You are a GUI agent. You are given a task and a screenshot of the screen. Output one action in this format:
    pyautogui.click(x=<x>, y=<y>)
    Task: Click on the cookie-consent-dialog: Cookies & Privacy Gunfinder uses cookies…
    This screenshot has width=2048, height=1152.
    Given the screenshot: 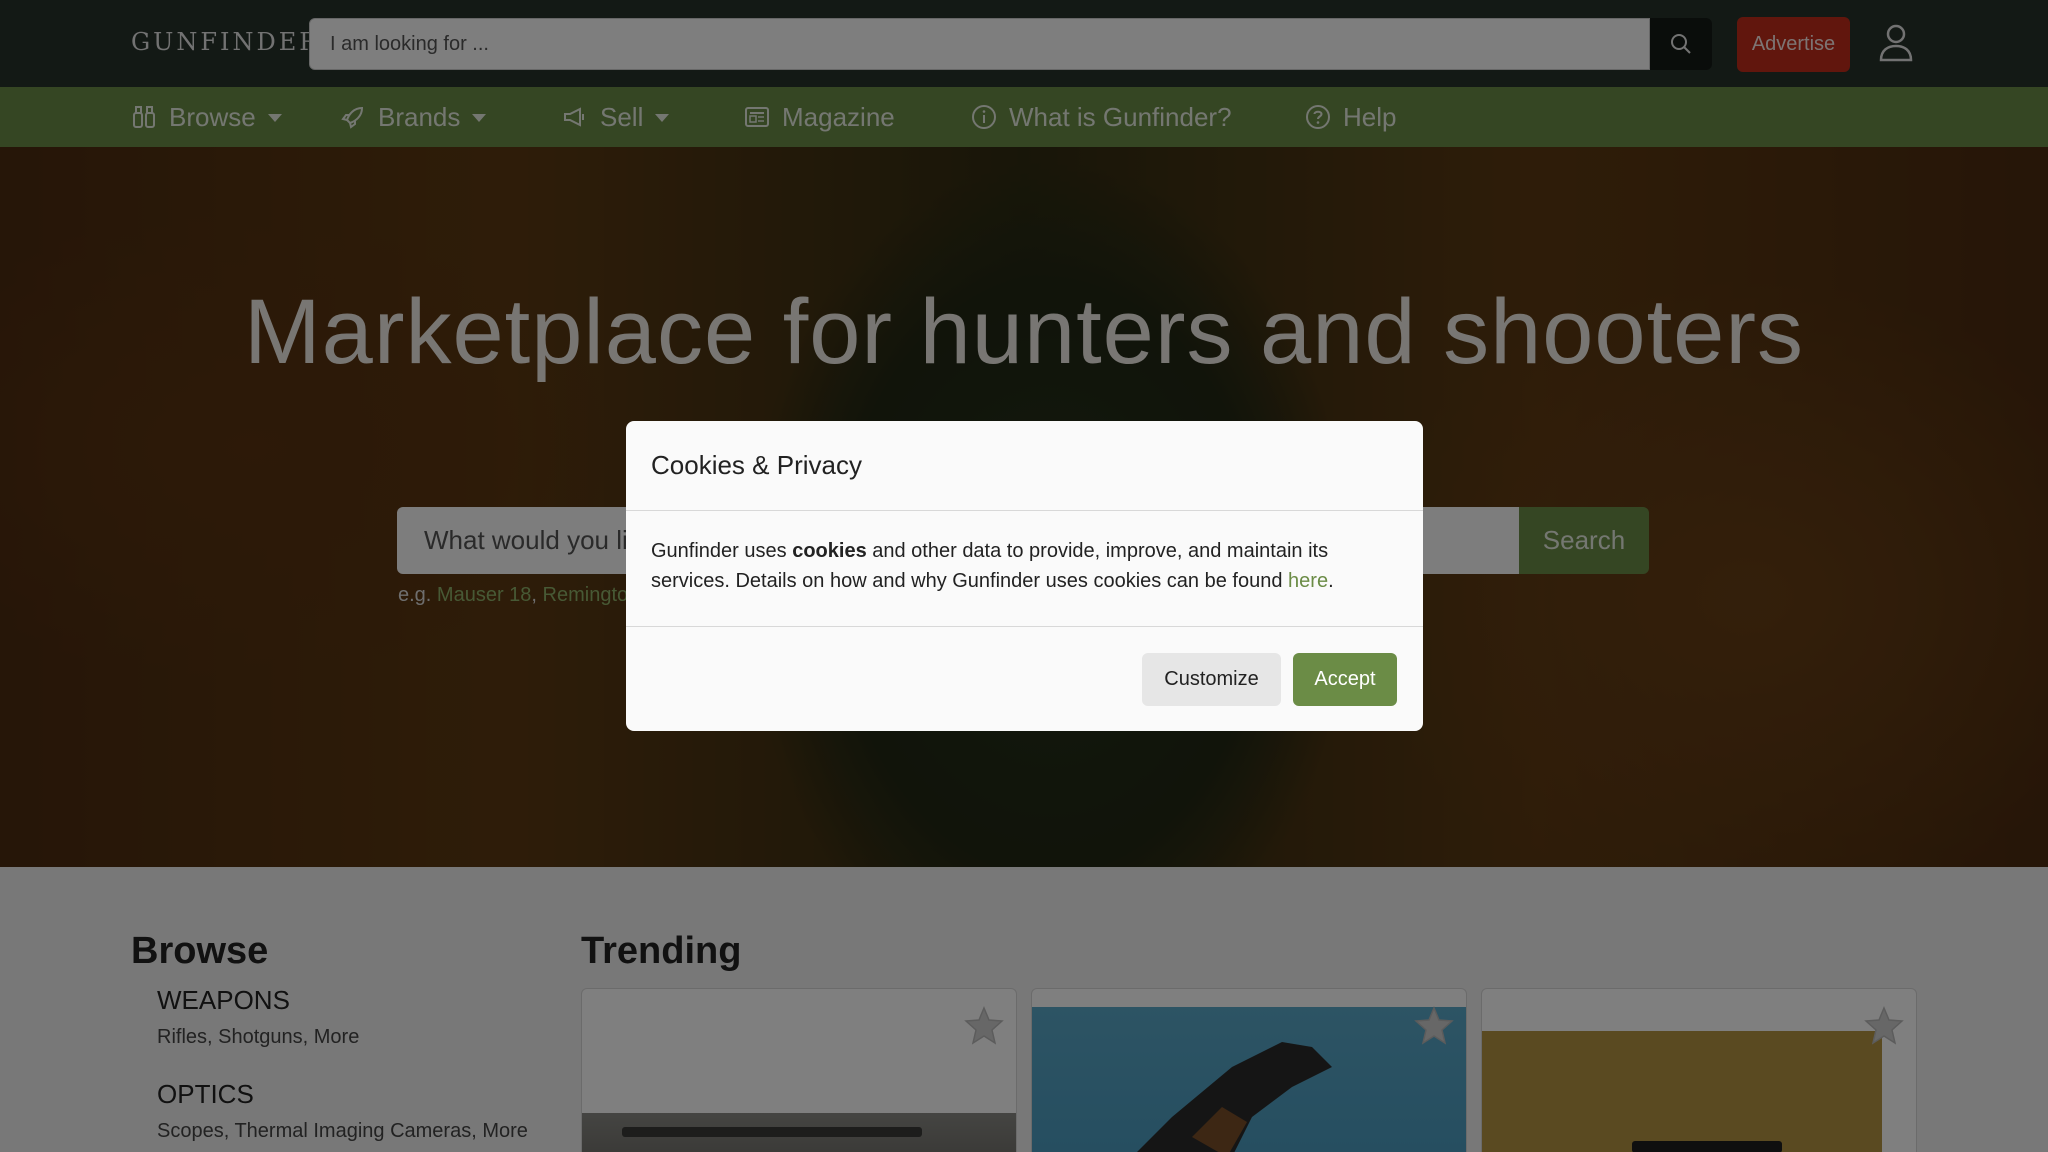 What is the action you would take?
    pyautogui.click(x=1024, y=576)
    